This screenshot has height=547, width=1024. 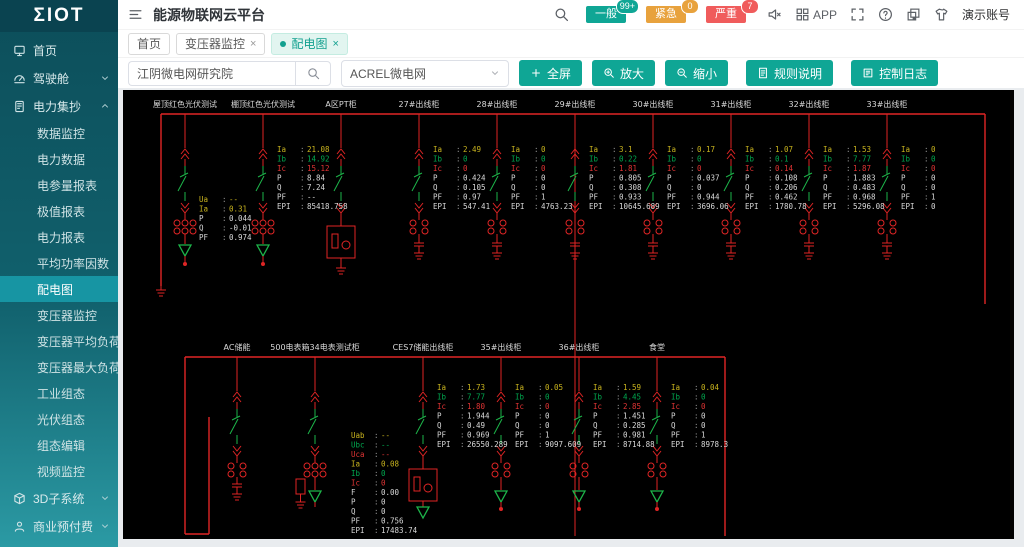 I want to click on chev-down-icon, so click(x=105, y=526).